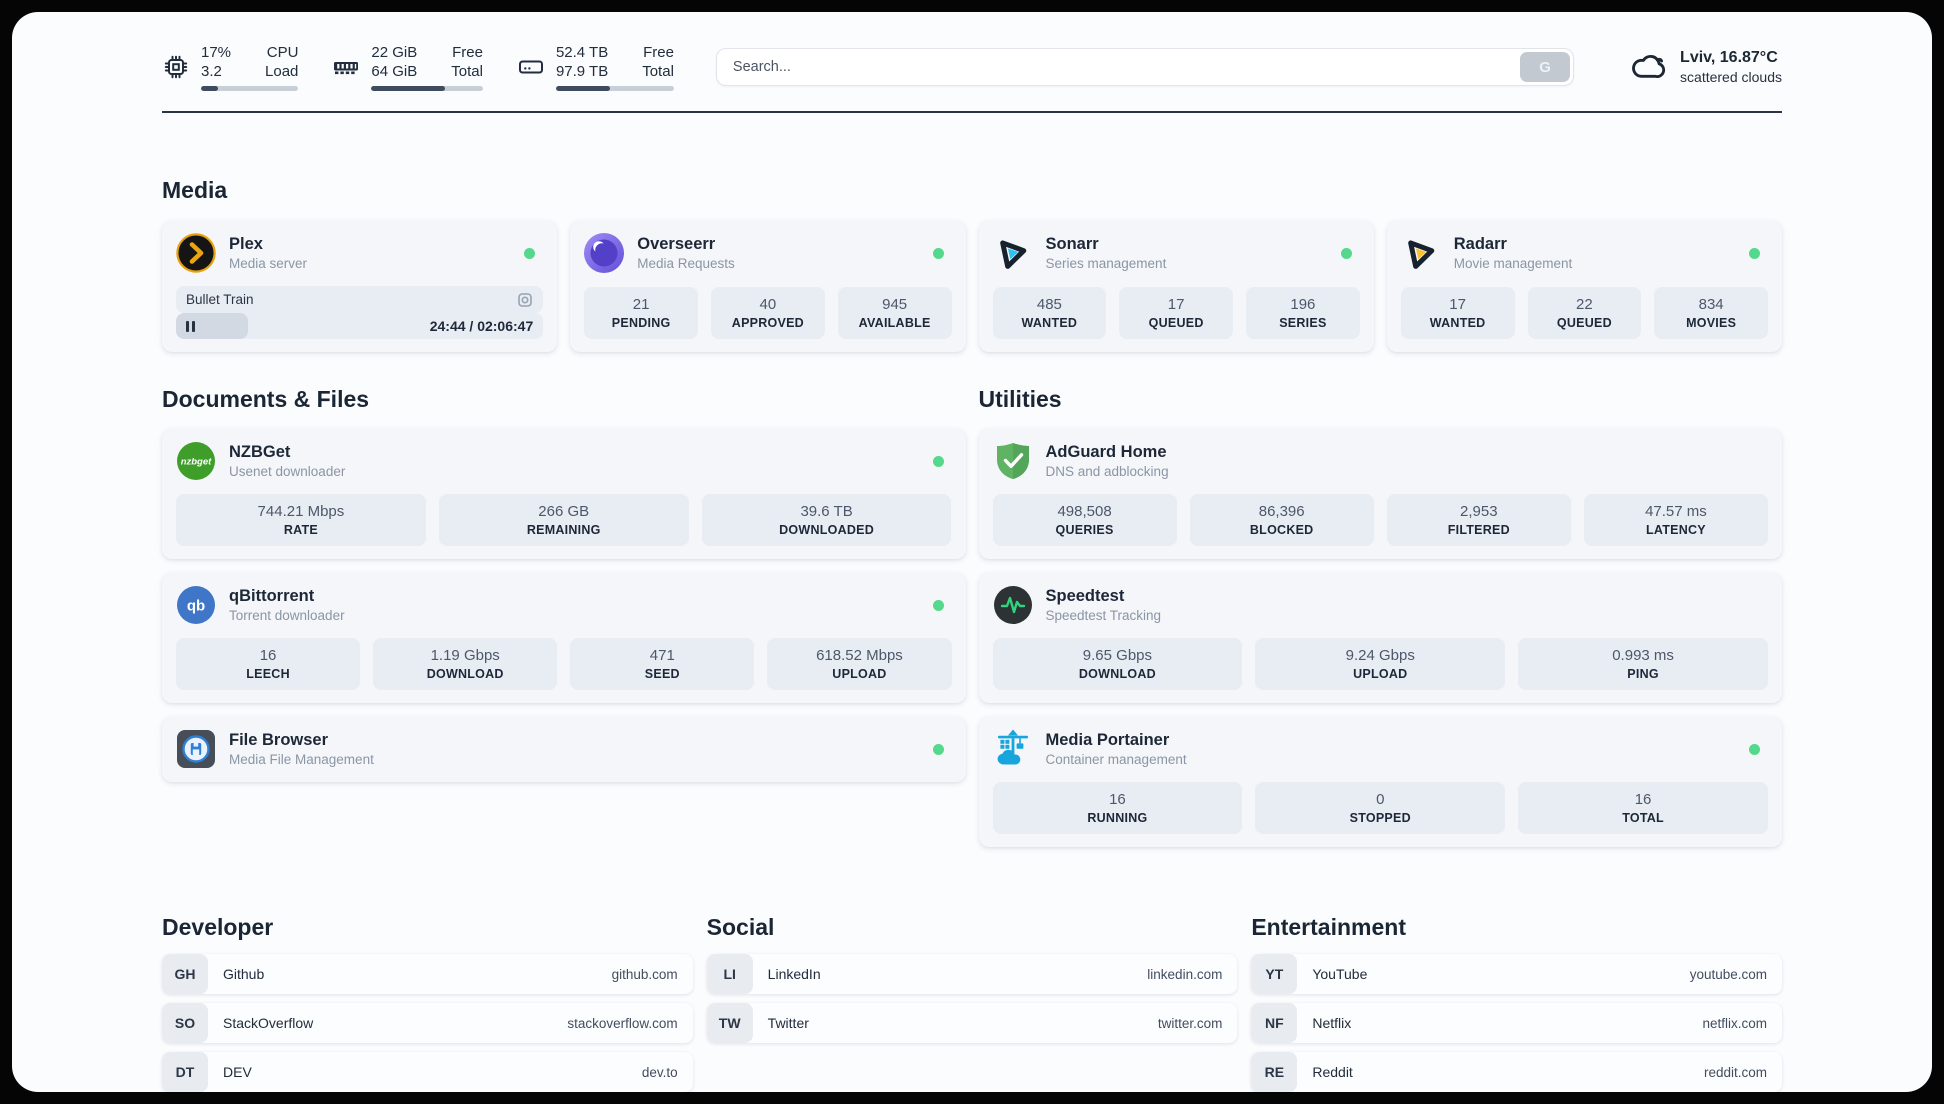 This screenshot has height=1104, width=1944. What do you see at coordinates (1517, 1072) in the screenshot?
I see `bookmark-reddit: RE Reddit reddit.com` at bounding box center [1517, 1072].